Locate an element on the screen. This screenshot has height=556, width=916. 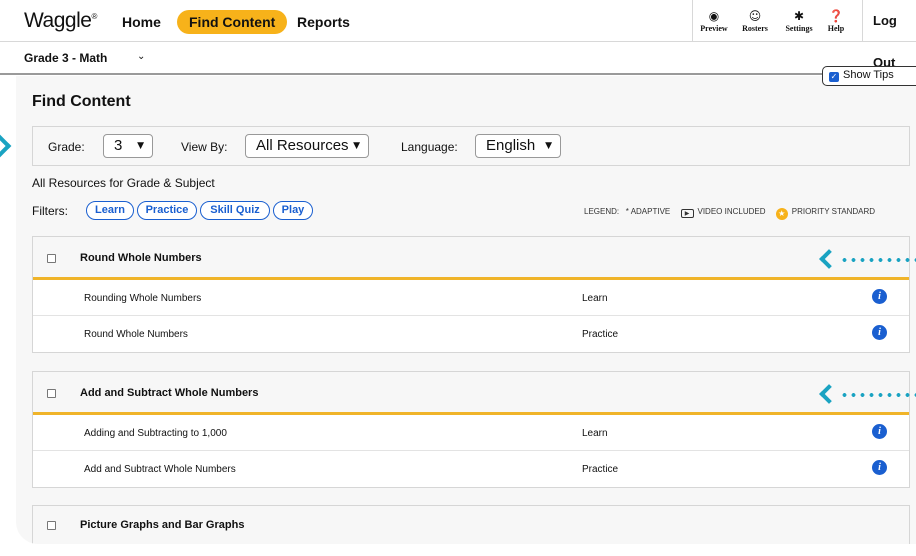
nav-reports: Reports is located at coordinates (323, 22).